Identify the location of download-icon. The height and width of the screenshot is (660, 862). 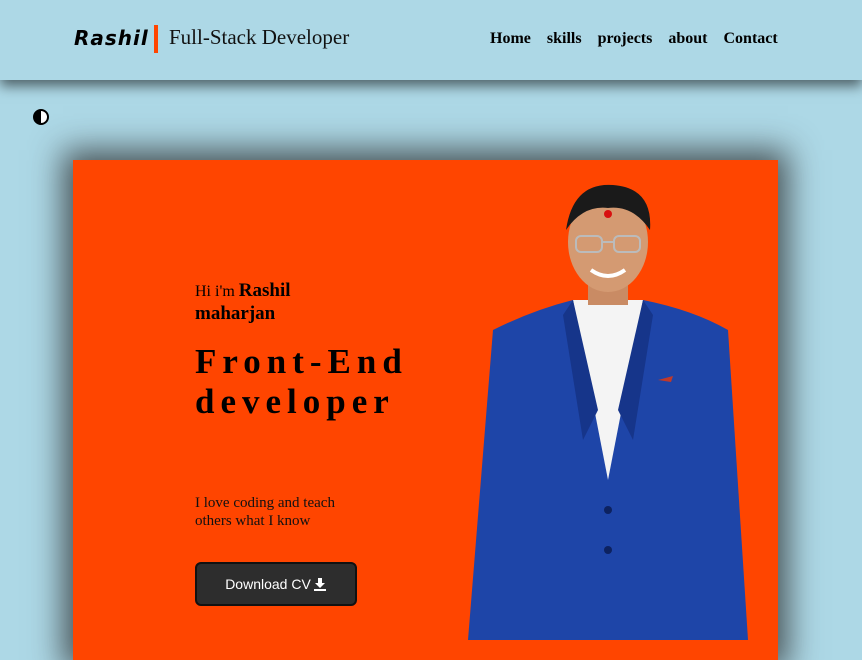
(319, 584).